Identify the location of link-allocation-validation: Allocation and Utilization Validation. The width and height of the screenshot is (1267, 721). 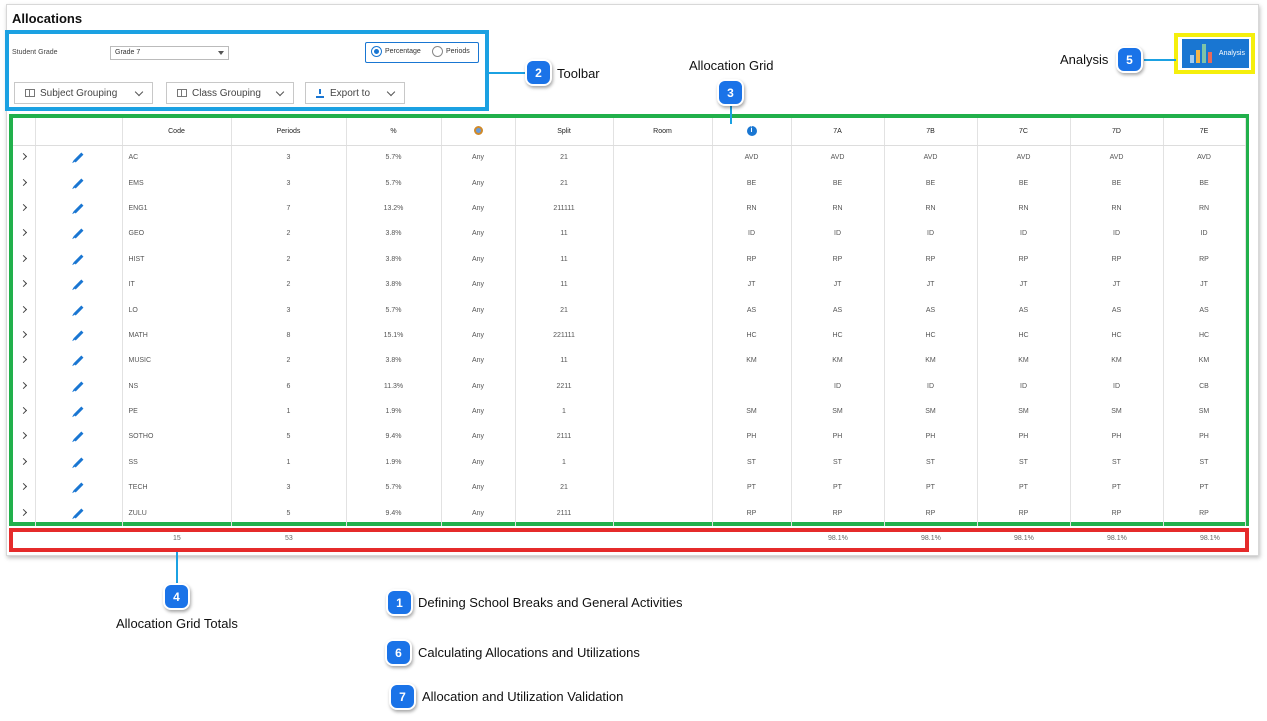
(522, 696).